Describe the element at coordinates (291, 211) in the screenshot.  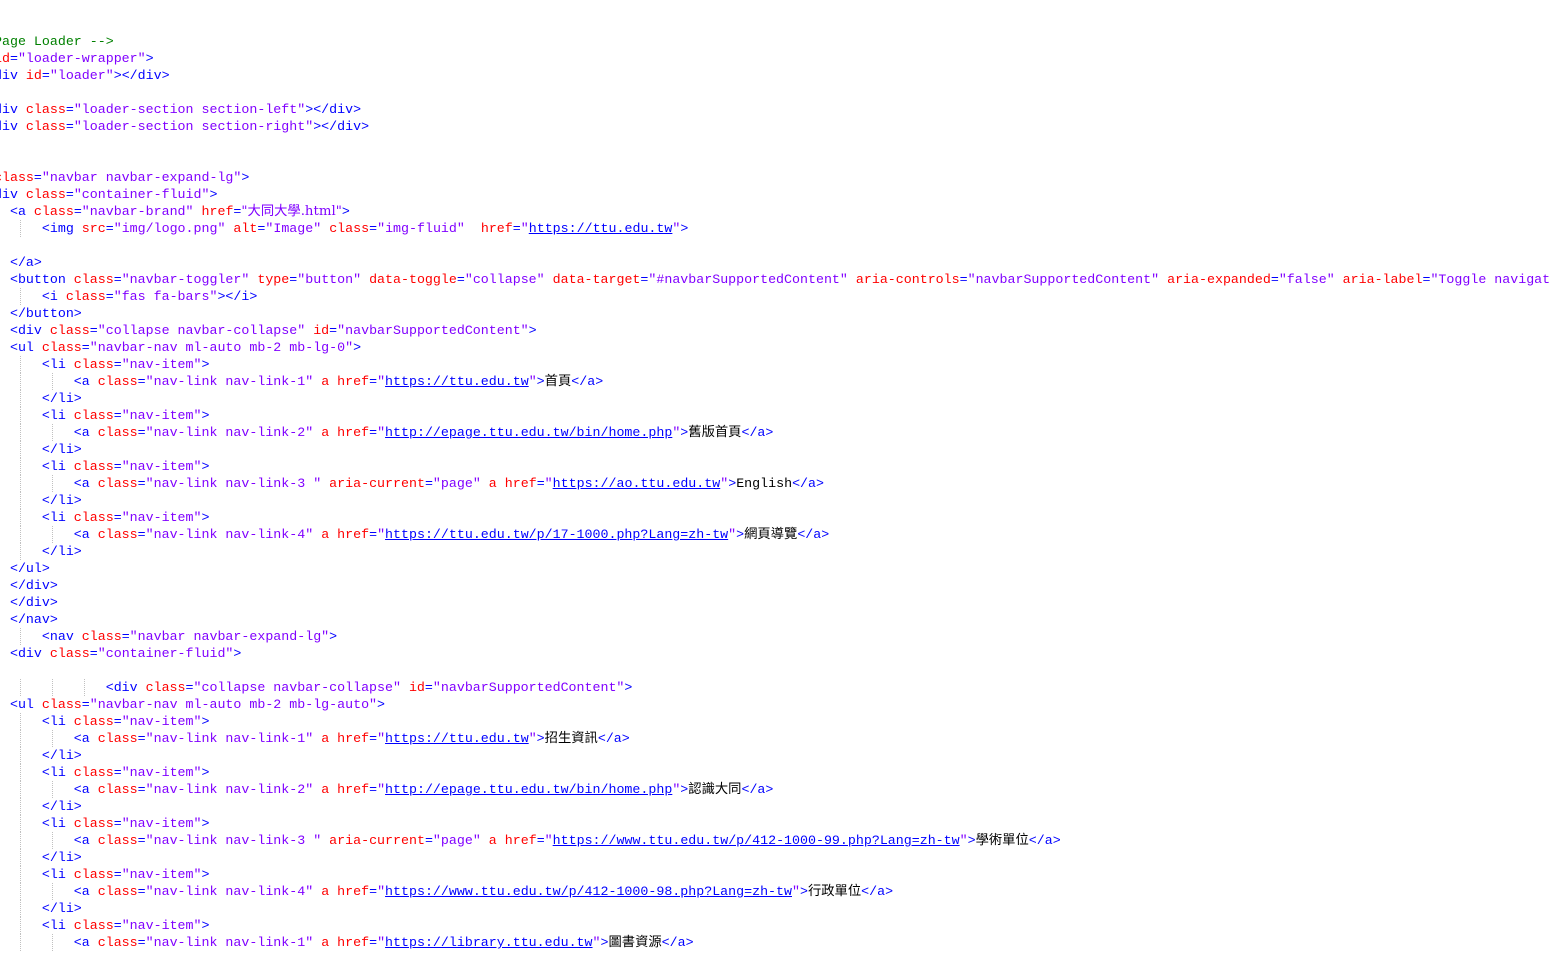
I see `code-attr-value: "大同大學.html"` at that location.